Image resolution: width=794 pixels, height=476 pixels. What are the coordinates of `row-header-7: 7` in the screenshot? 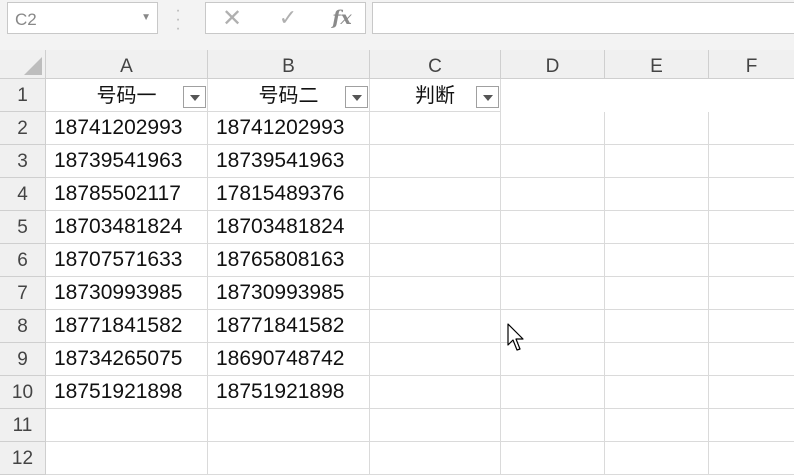 It's located at (23, 293).